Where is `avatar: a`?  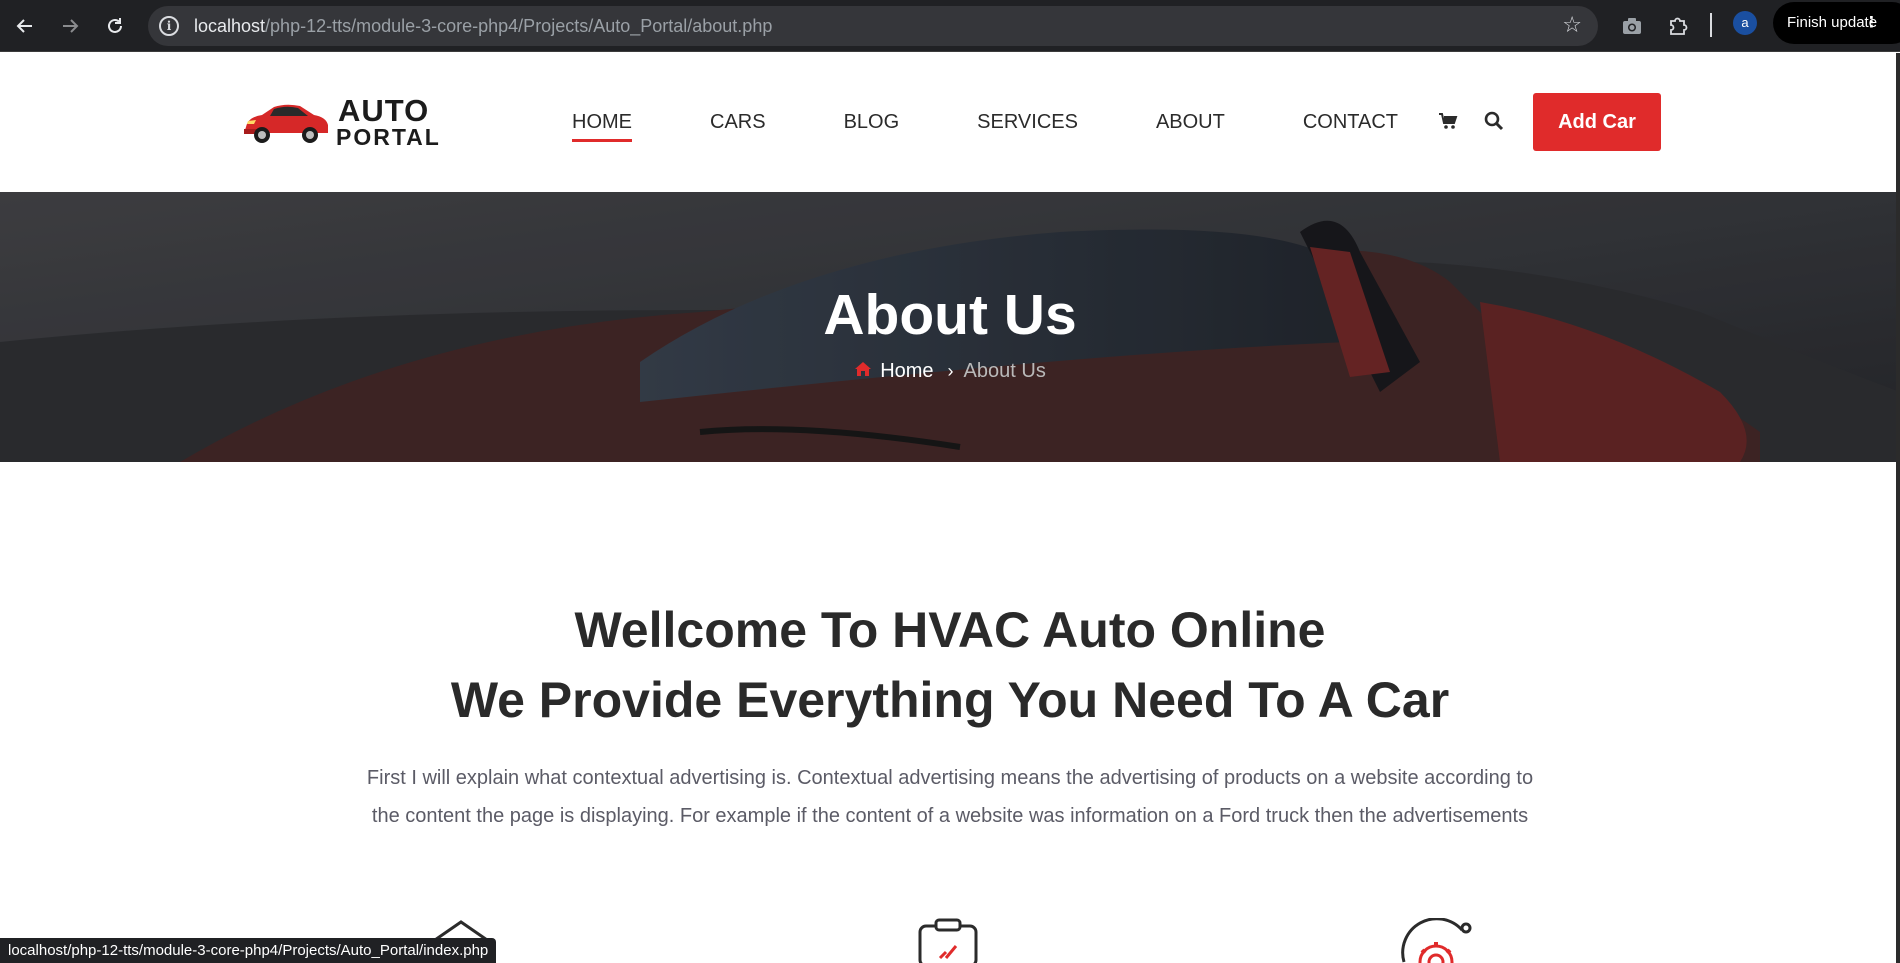
avatar: a is located at coordinates (1745, 23).